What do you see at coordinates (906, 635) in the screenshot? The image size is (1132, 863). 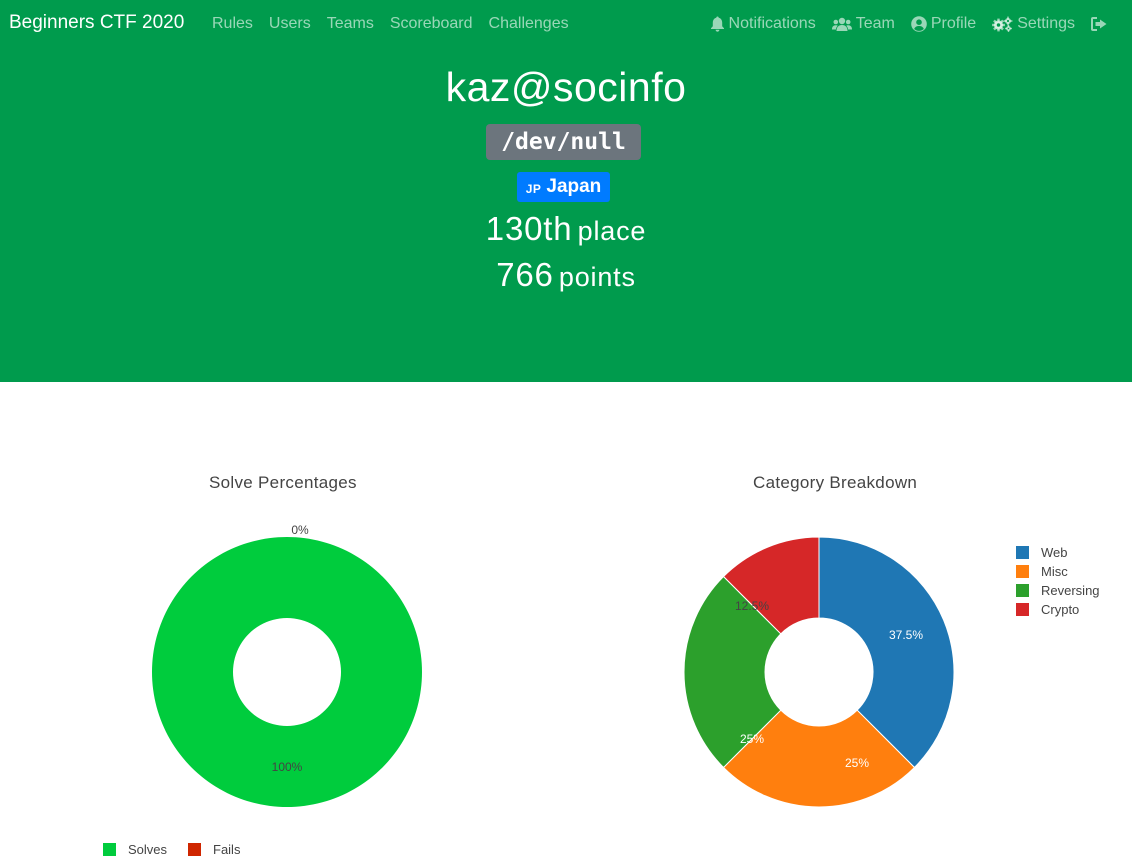 I see `web-label: 37.5%` at bounding box center [906, 635].